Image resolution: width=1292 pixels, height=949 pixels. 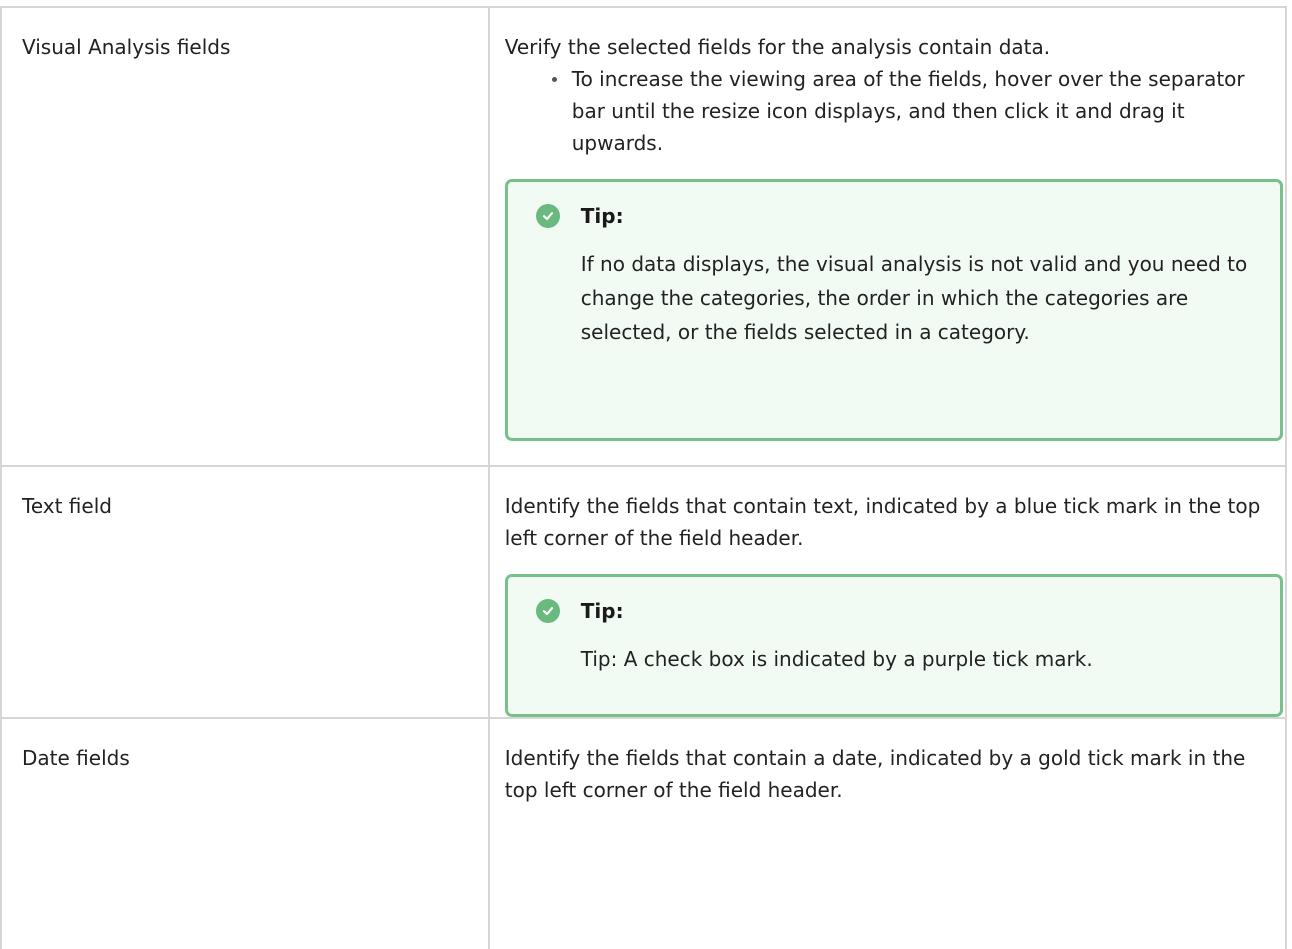 What do you see at coordinates (67, 506) in the screenshot?
I see `field-name: Text field` at bounding box center [67, 506].